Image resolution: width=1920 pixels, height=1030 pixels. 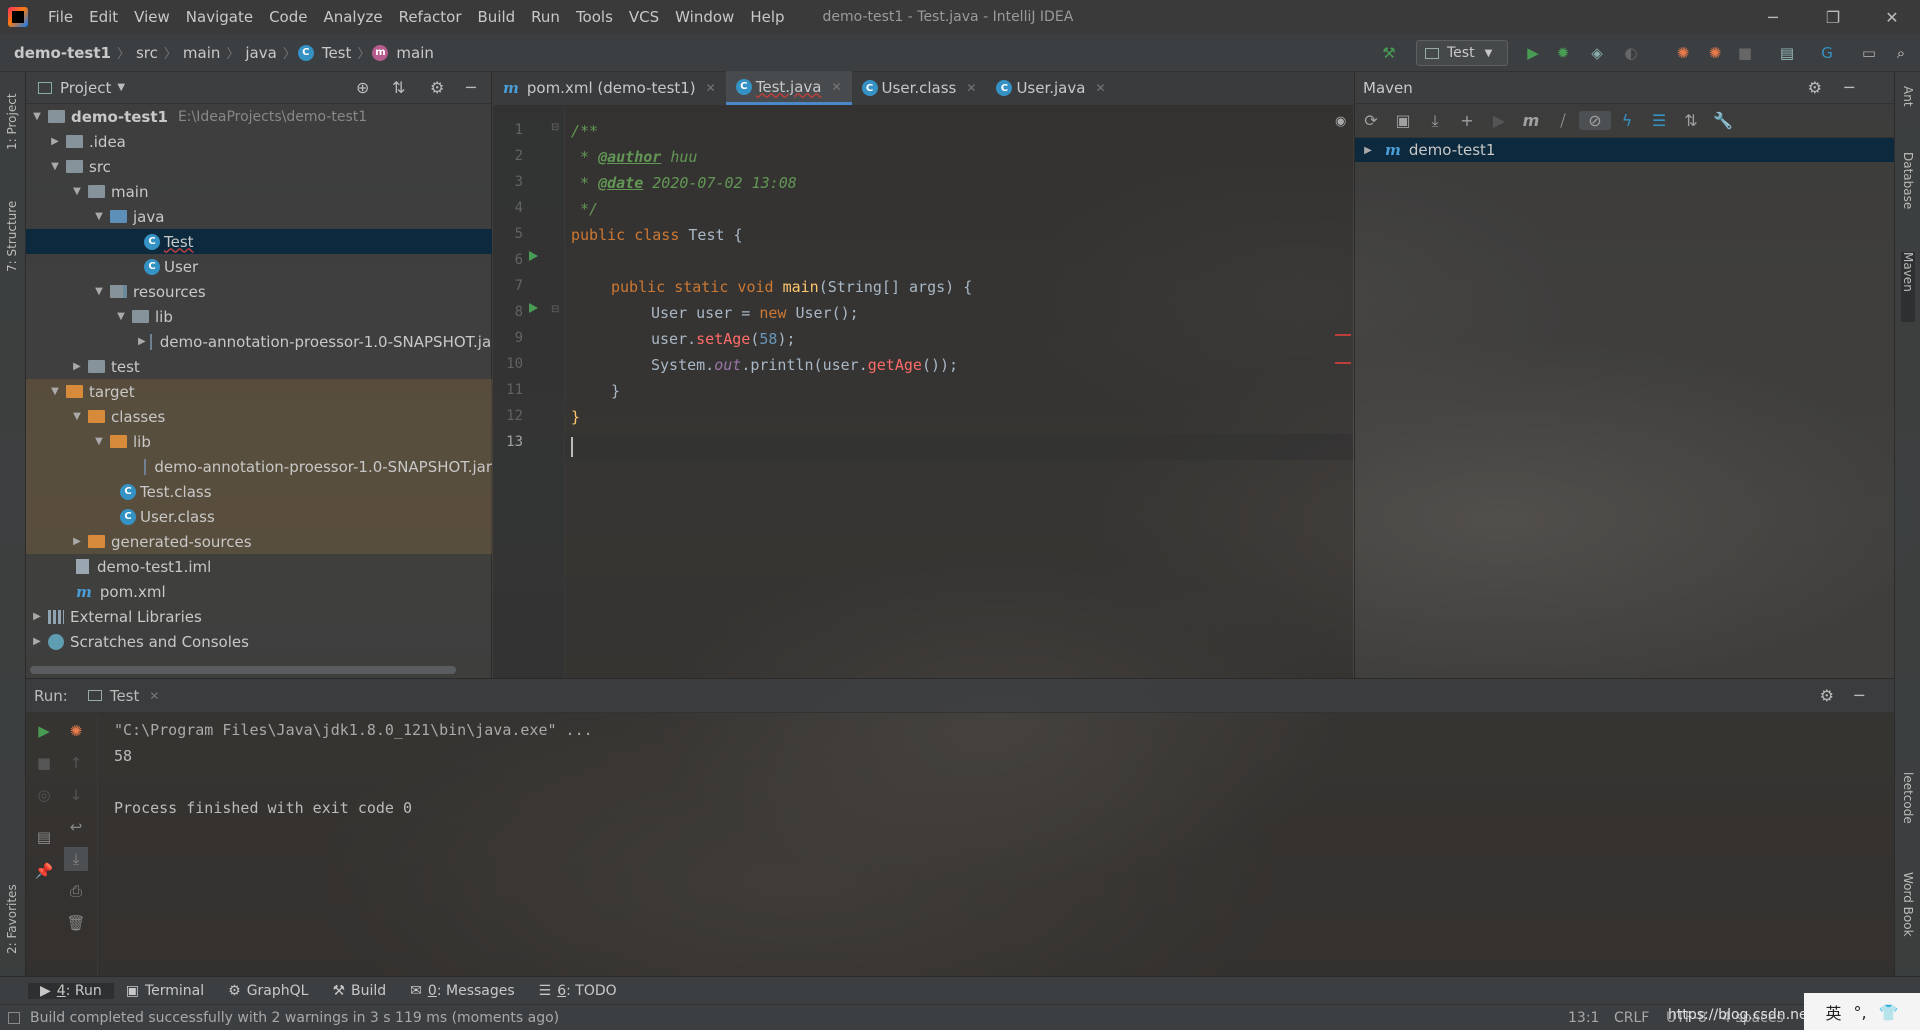 What do you see at coordinates (1462, 53) in the screenshot?
I see `run-configuration-selector: Test ▼` at bounding box center [1462, 53].